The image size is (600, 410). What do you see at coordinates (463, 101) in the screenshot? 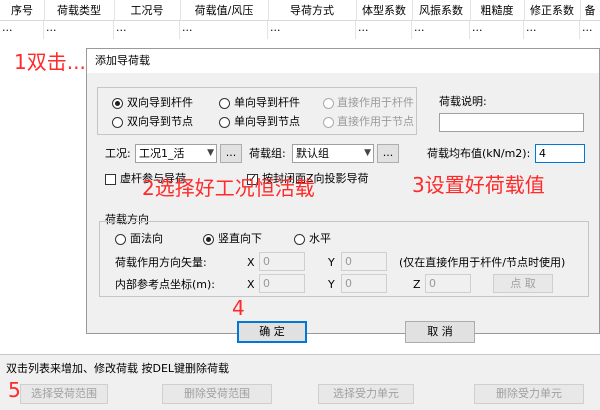
I see `load-desc-label: 荷载说明:` at bounding box center [463, 101].